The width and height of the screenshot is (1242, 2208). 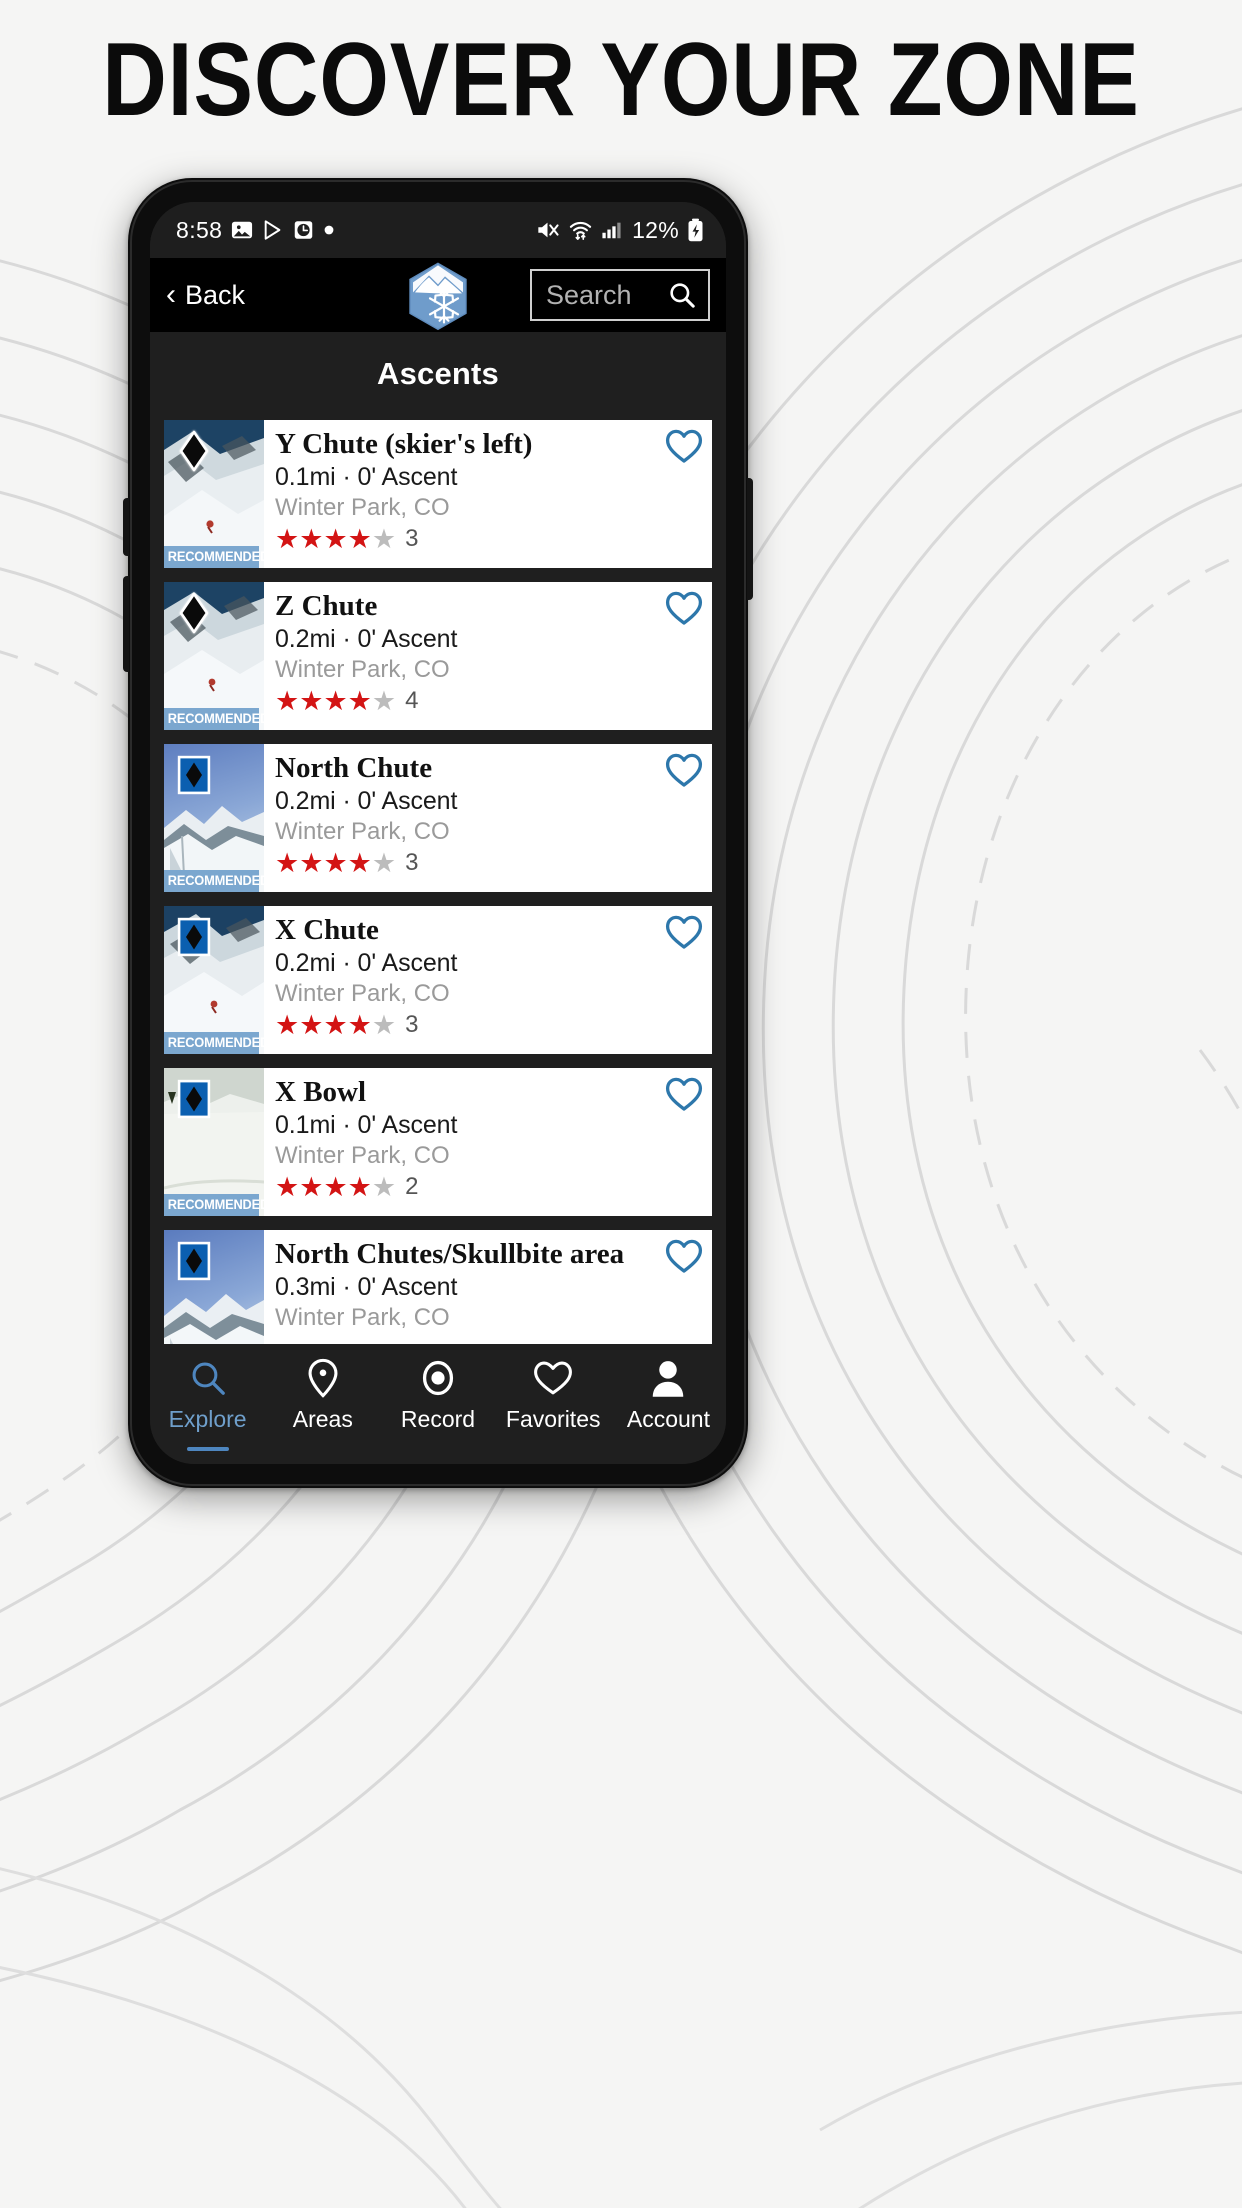 What do you see at coordinates (323, 1378) in the screenshot?
I see `map-pin-icon` at bounding box center [323, 1378].